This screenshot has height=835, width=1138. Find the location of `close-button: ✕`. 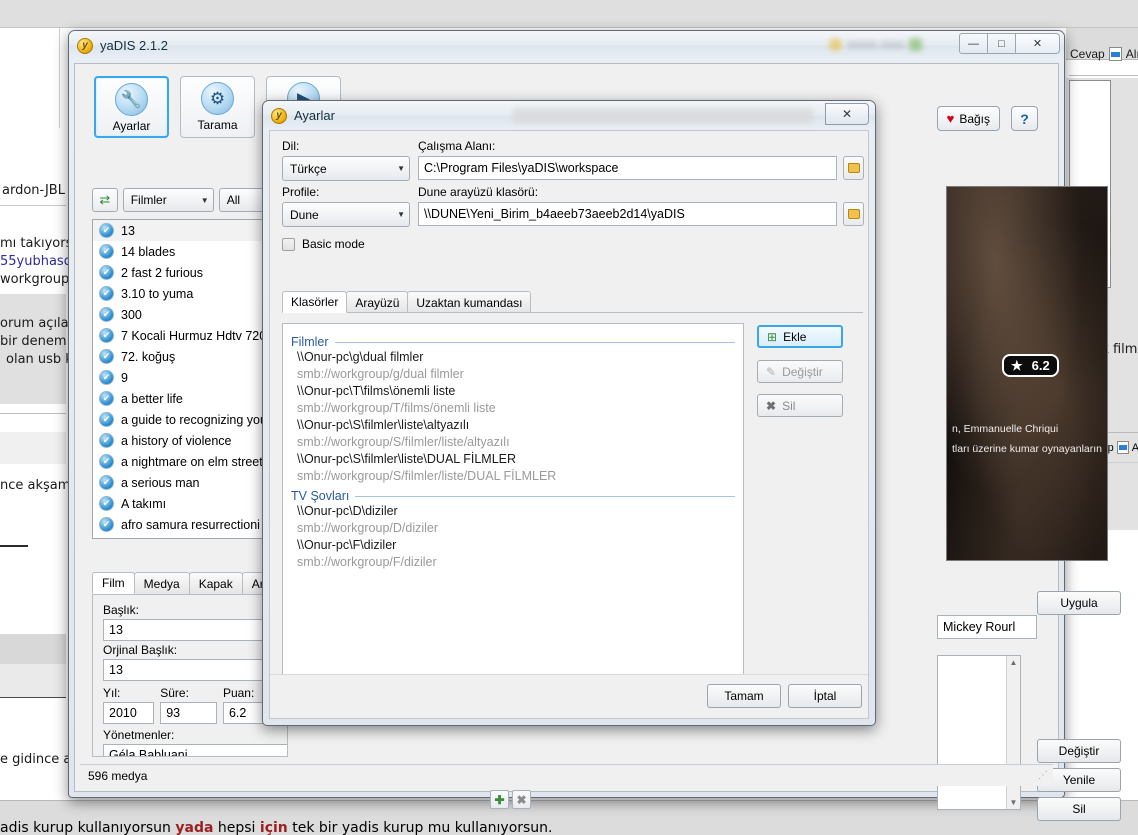

close-button: ✕ is located at coordinates (1037, 43).